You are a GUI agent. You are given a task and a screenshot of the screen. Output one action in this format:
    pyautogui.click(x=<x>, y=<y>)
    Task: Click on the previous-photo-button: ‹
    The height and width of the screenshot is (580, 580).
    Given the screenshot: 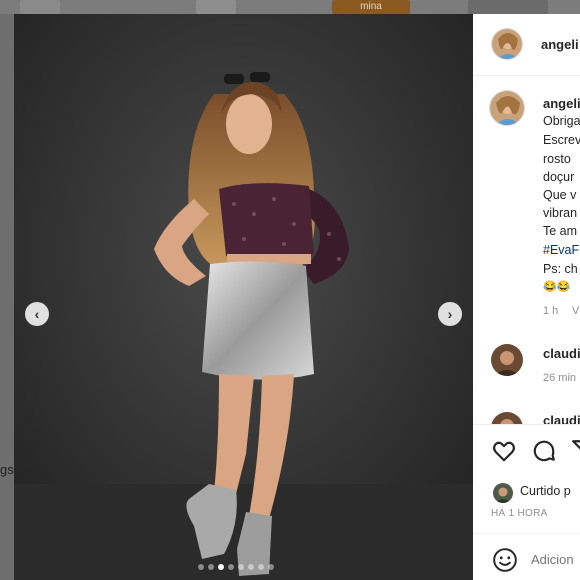 What is the action you would take?
    pyautogui.click(x=37, y=314)
    